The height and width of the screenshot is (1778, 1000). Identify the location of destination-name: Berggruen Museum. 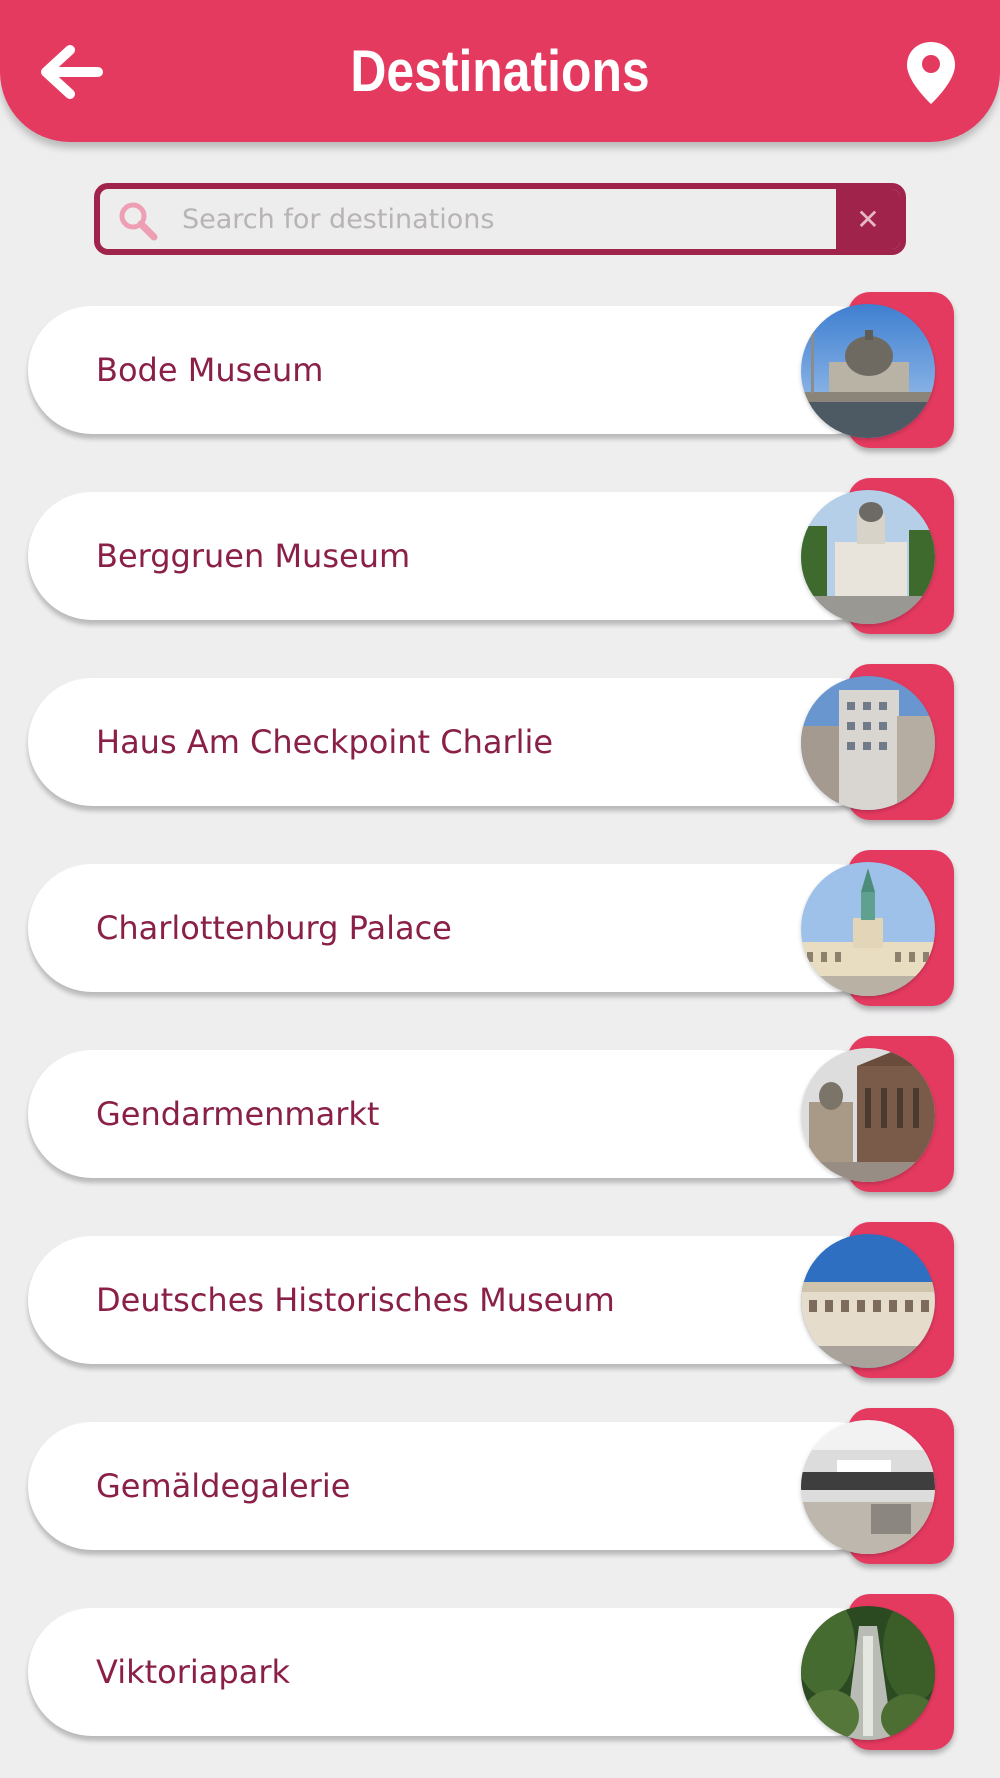
(253, 556).